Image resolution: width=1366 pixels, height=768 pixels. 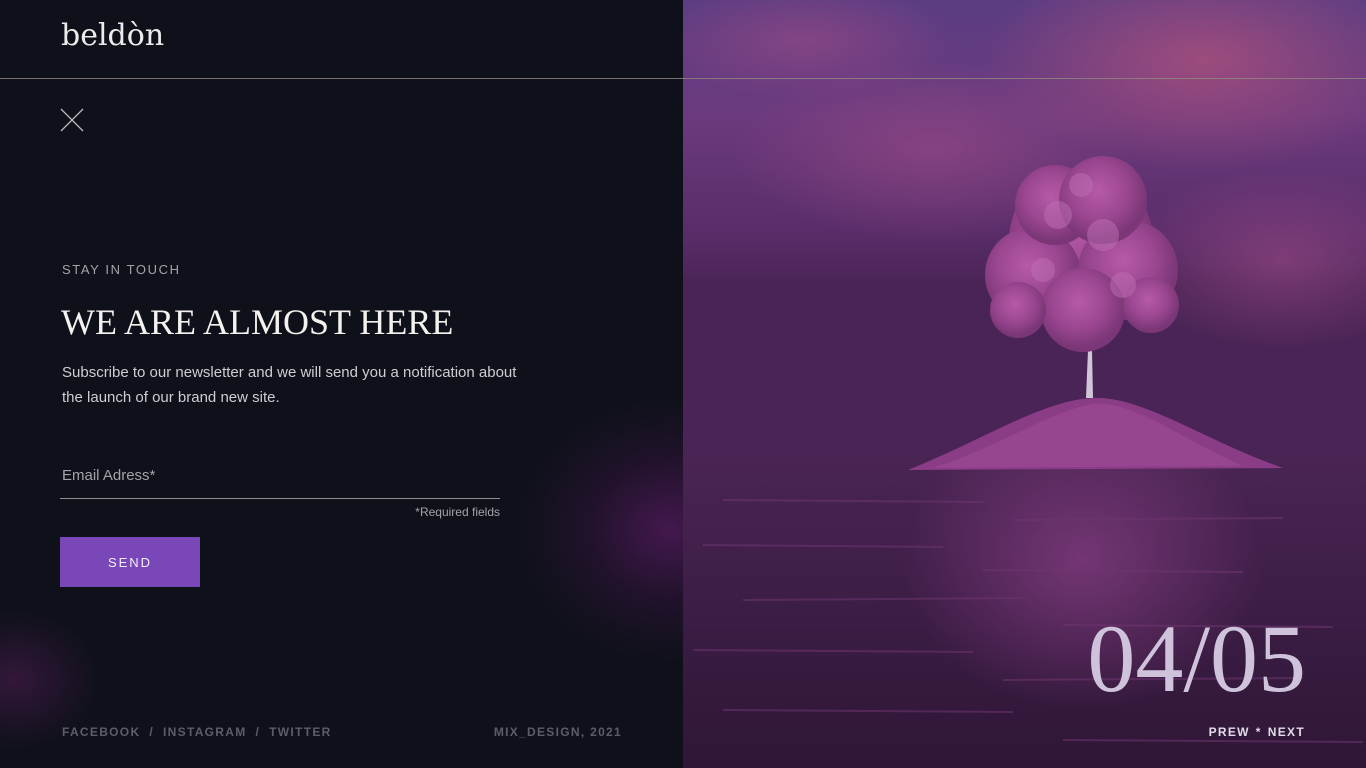 What do you see at coordinates (112, 35) in the screenshot?
I see `brand-logo: beldòn` at bounding box center [112, 35].